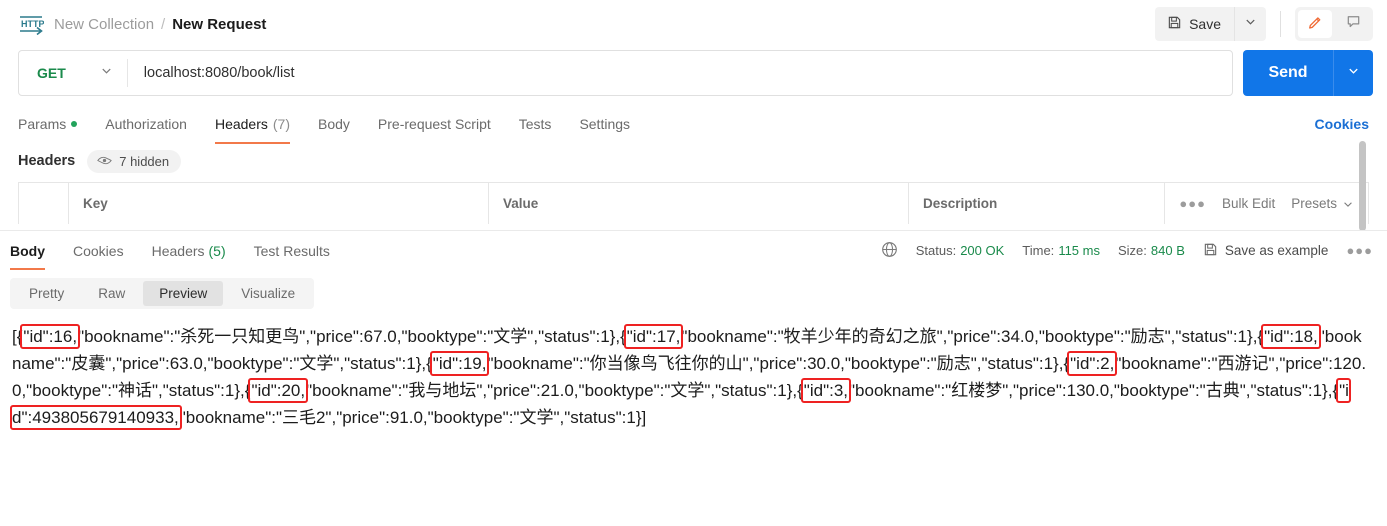 This screenshot has width=1387, height=526. I want to click on response-tab-body-label: Body, so click(27, 250).